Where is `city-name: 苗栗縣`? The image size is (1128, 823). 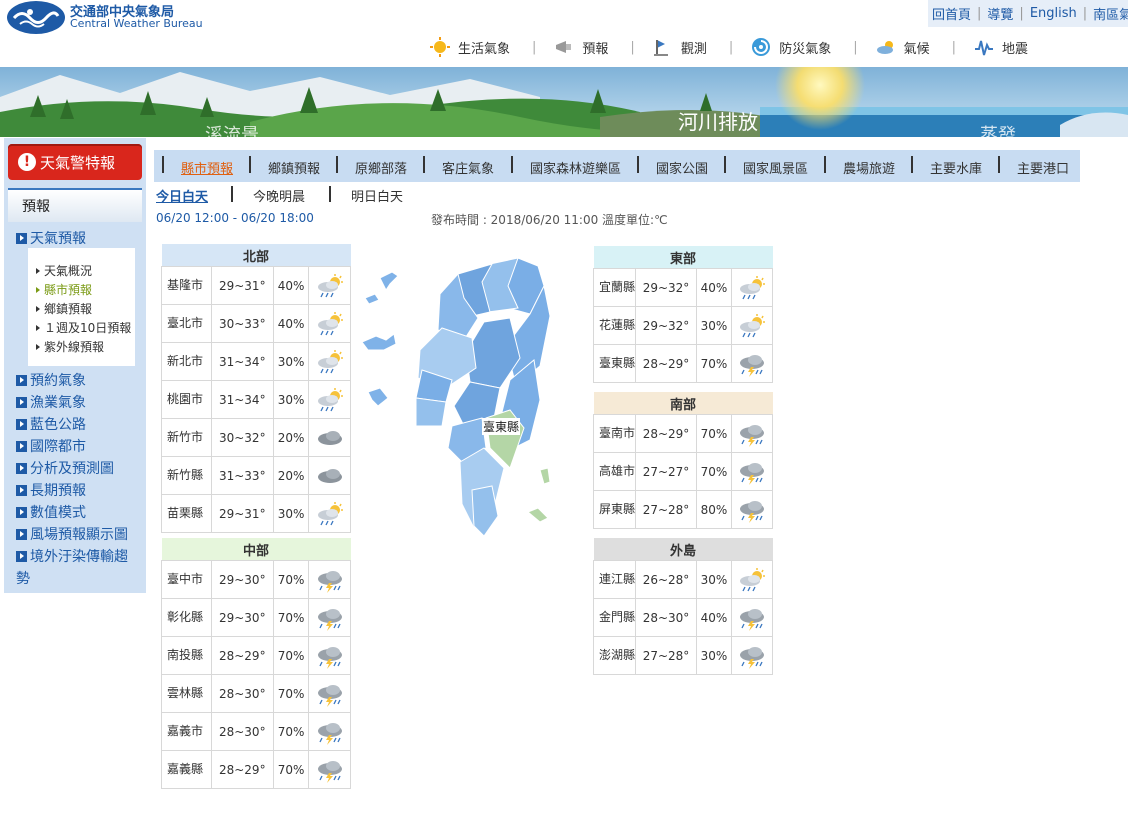
city-name: 苗栗縣 is located at coordinates (186, 513).